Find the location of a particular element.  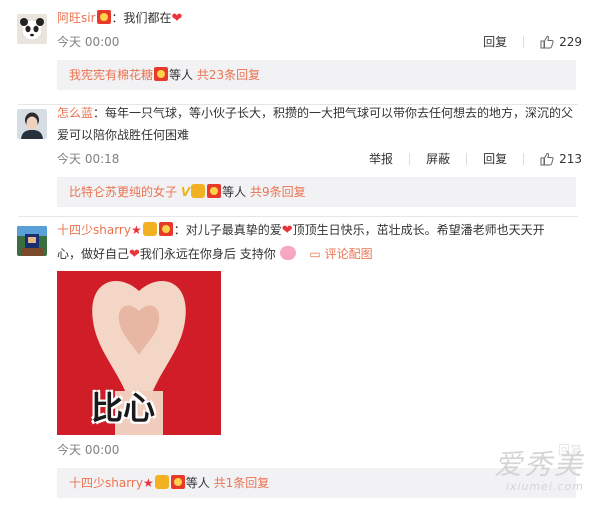

watermark-cn: 爱秀美 is located at coordinates (538, 464).